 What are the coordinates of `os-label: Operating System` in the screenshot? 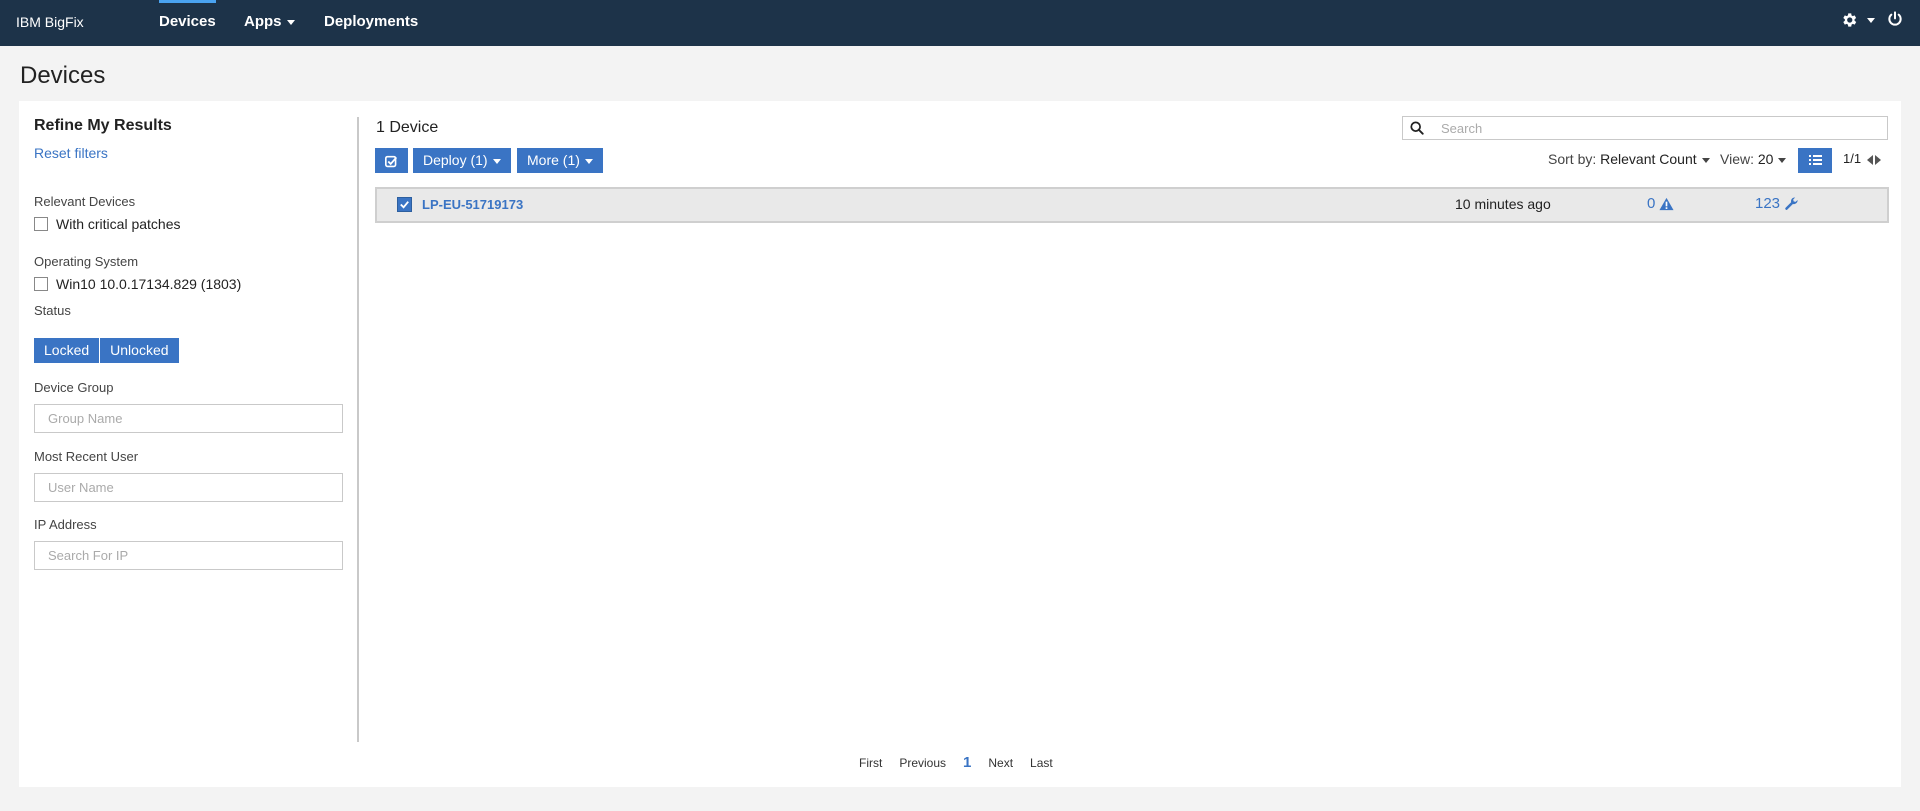 It's located at (86, 261).